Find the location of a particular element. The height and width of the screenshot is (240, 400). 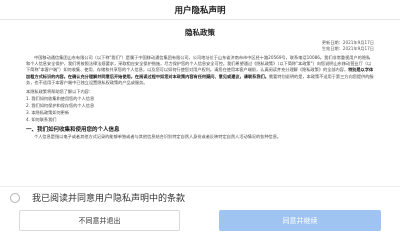

app-header: 用户隐私声明 is located at coordinates (200, 10).